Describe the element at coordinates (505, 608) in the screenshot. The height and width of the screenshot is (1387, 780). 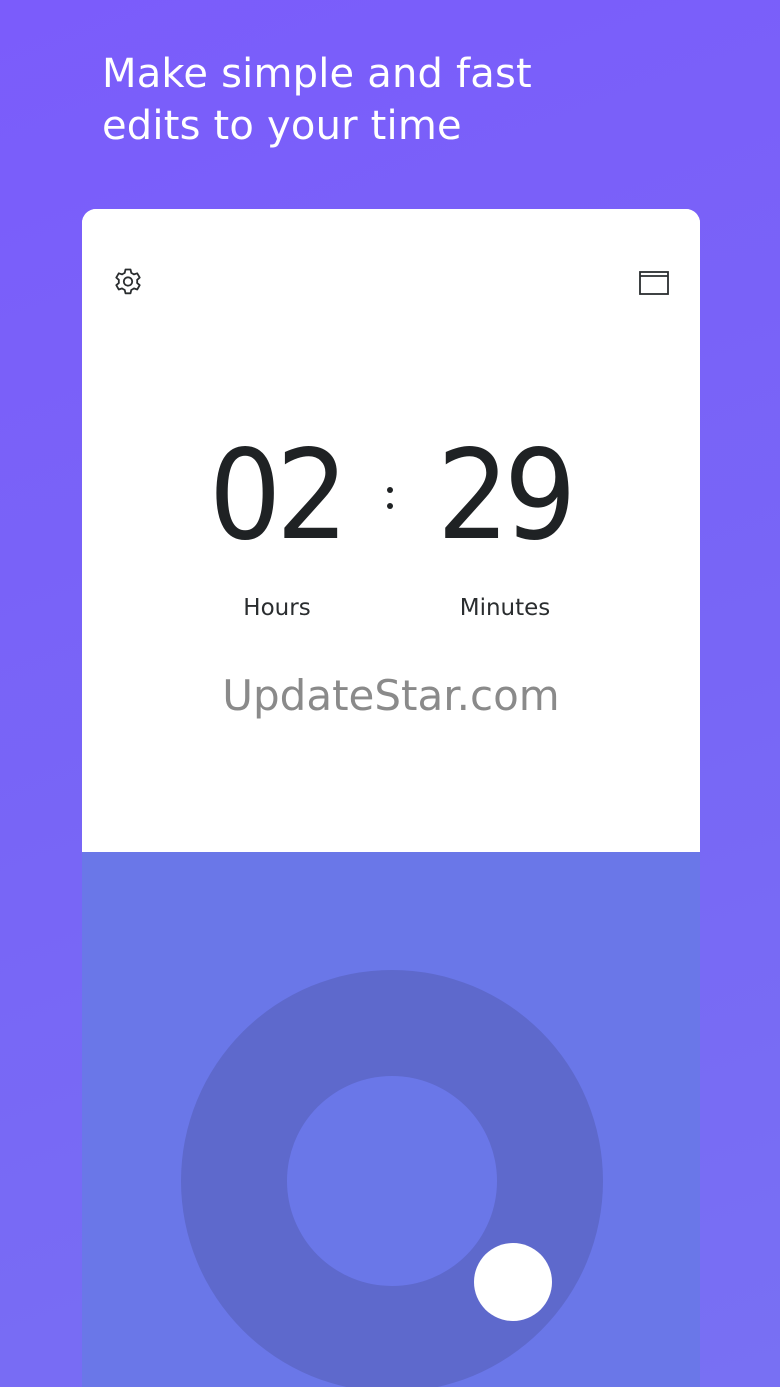
I see `minutes-label: Minutes` at that location.